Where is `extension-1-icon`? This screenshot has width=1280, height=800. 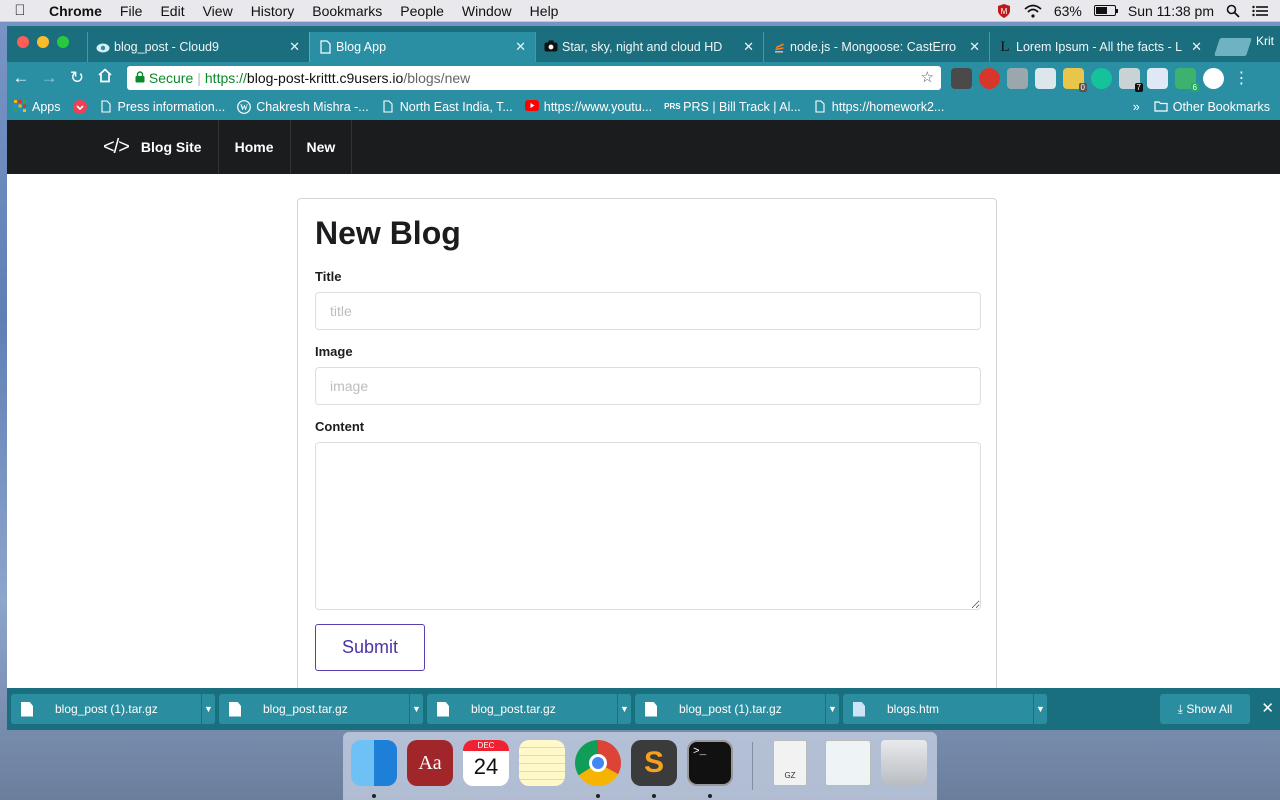
extension-1-icon is located at coordinates (961, 78).